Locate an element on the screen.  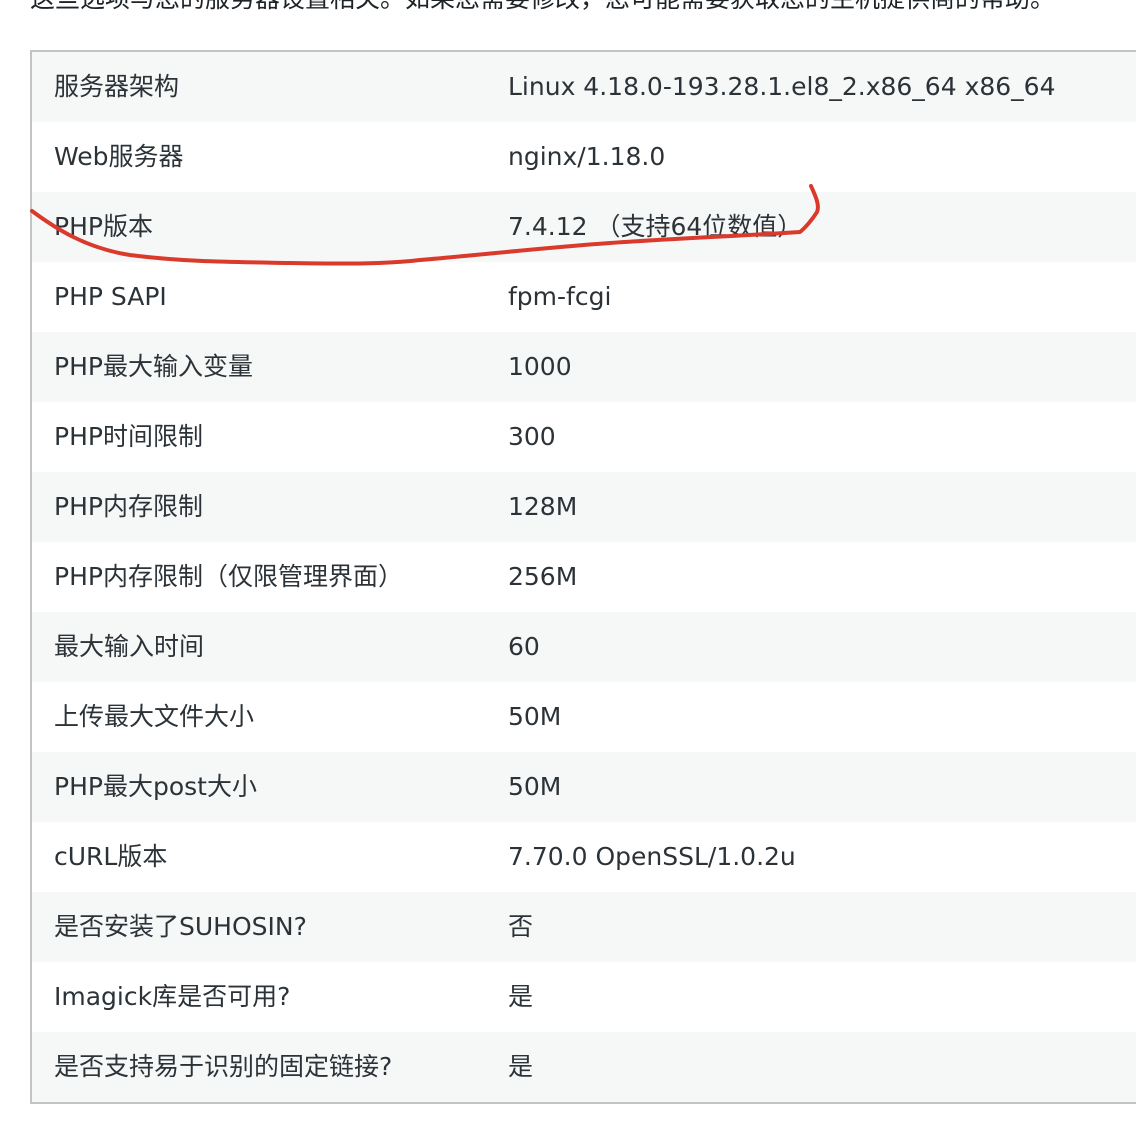
table-row: PHP版本 7.4.12 （支持64位数值） is located at coordinates (583, 227).